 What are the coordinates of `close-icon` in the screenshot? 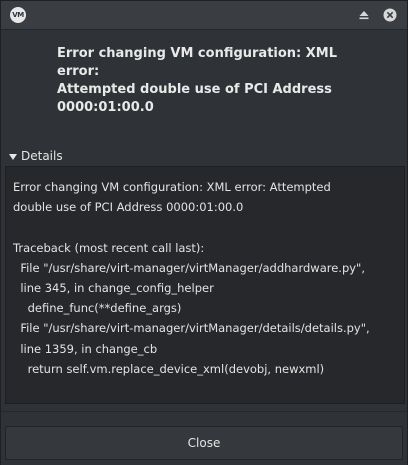 It's located at (390, 15).